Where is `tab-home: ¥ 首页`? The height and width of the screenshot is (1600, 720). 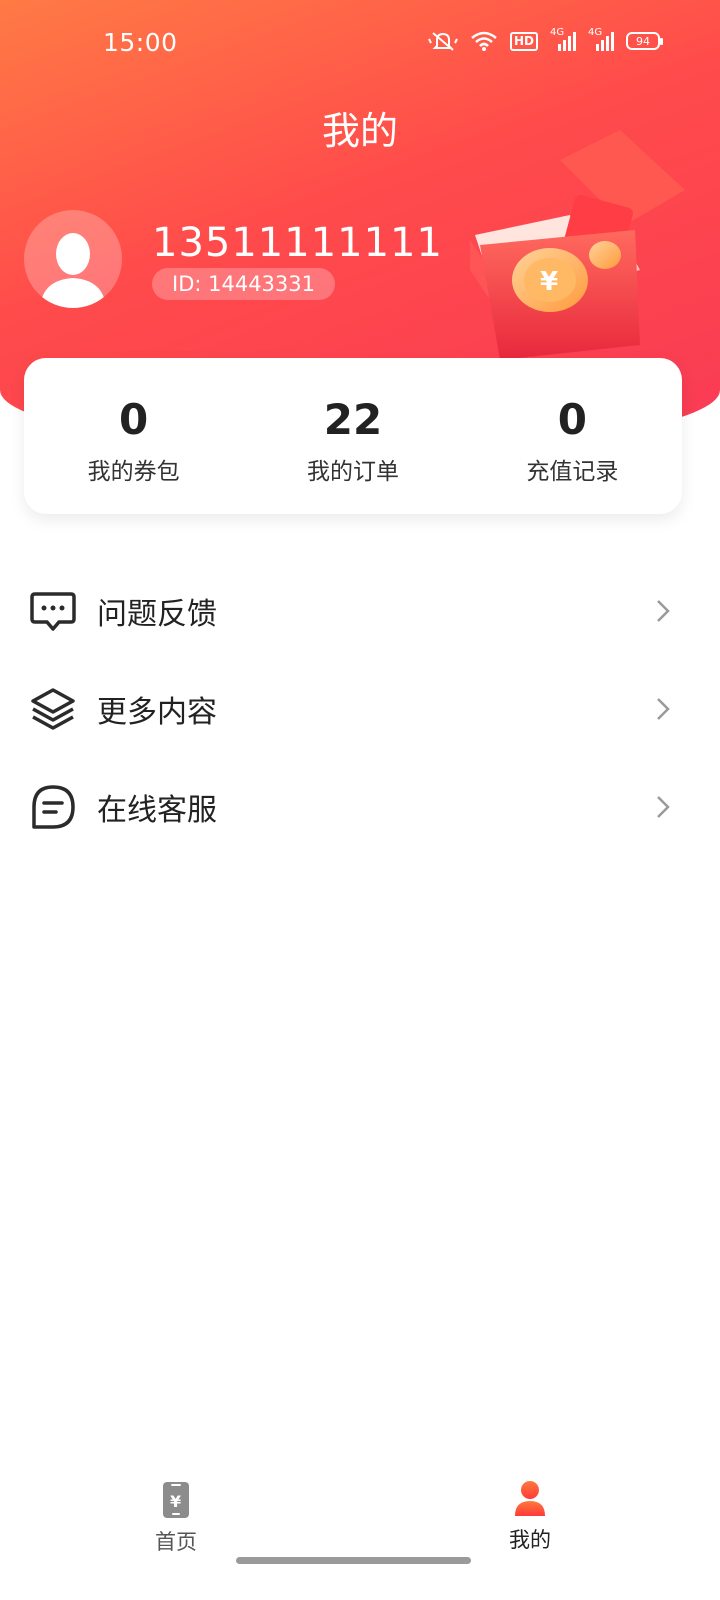
tab-home: ¥ 首页 is located at coordinates (176, 1518).